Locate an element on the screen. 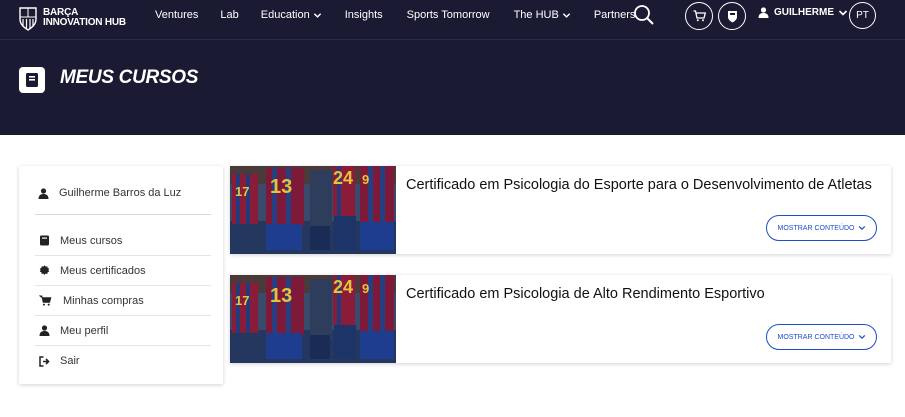 The width and height of the screenshot is (905, 417). nav-item-partners: Partners is located at coordinates (615, 15).